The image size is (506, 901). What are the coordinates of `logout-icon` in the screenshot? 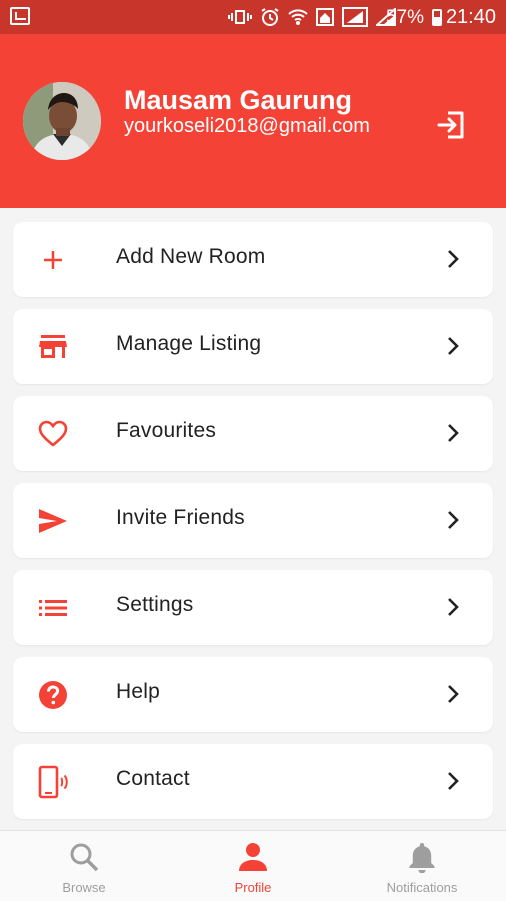 It's located at (451, 125).